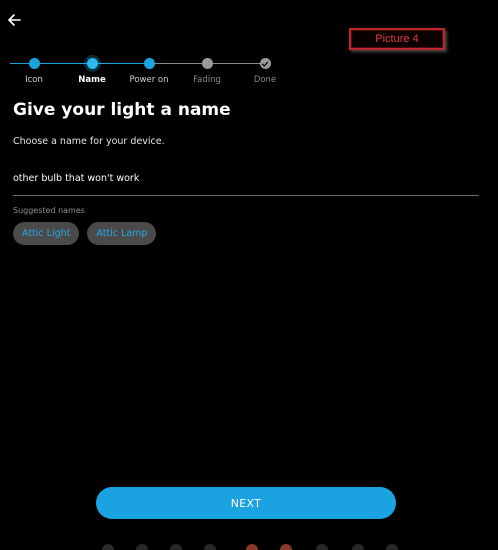 This screenshot has width=498, height=550. I want to click on step-label: Name, so click(92, 80).